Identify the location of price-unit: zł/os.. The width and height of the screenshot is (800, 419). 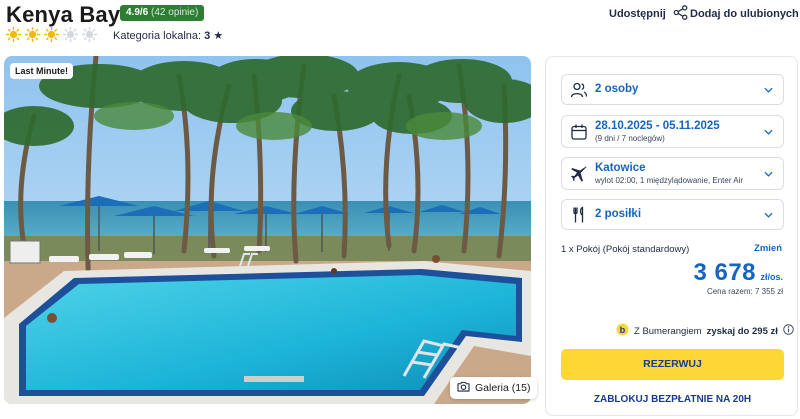
(771, 277).